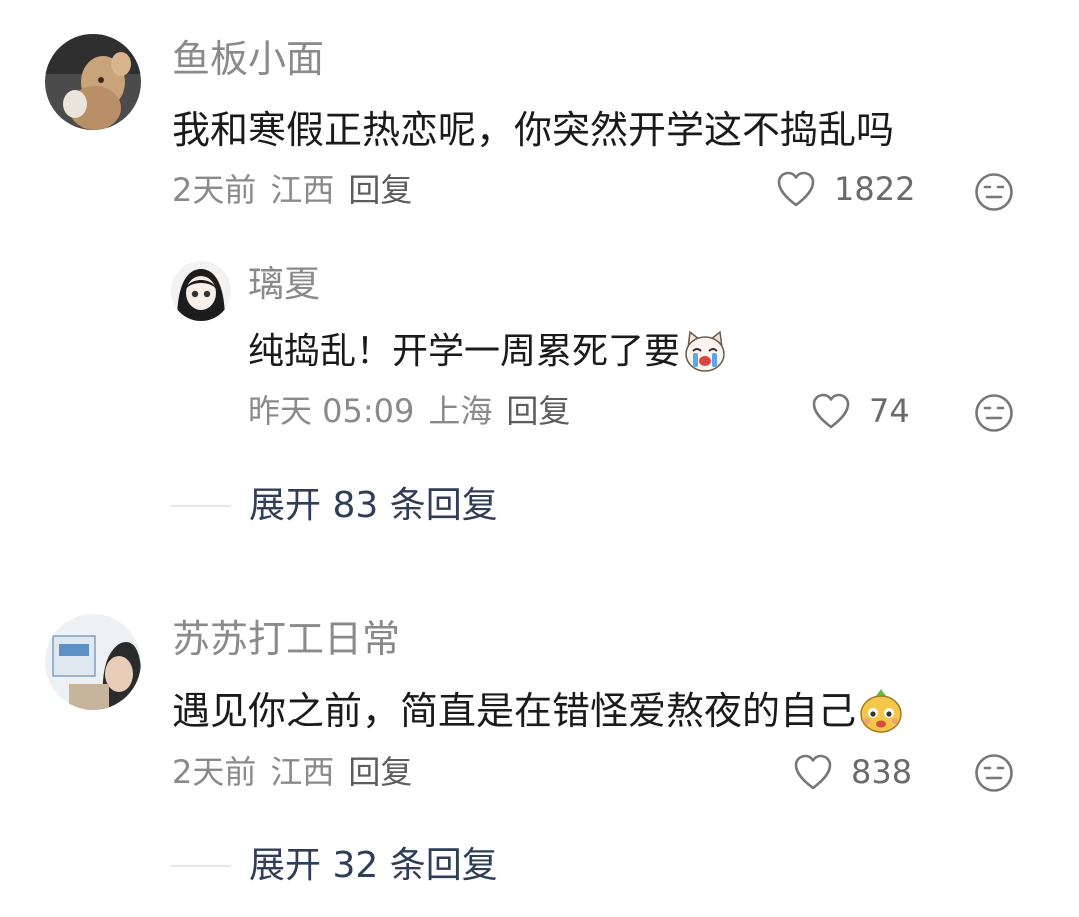 The image size is (1079, 917). What do you see at coordinates (860, 411) in the screenshot?
I see `reply-like-button: 74` at bounding box center [860, 411].